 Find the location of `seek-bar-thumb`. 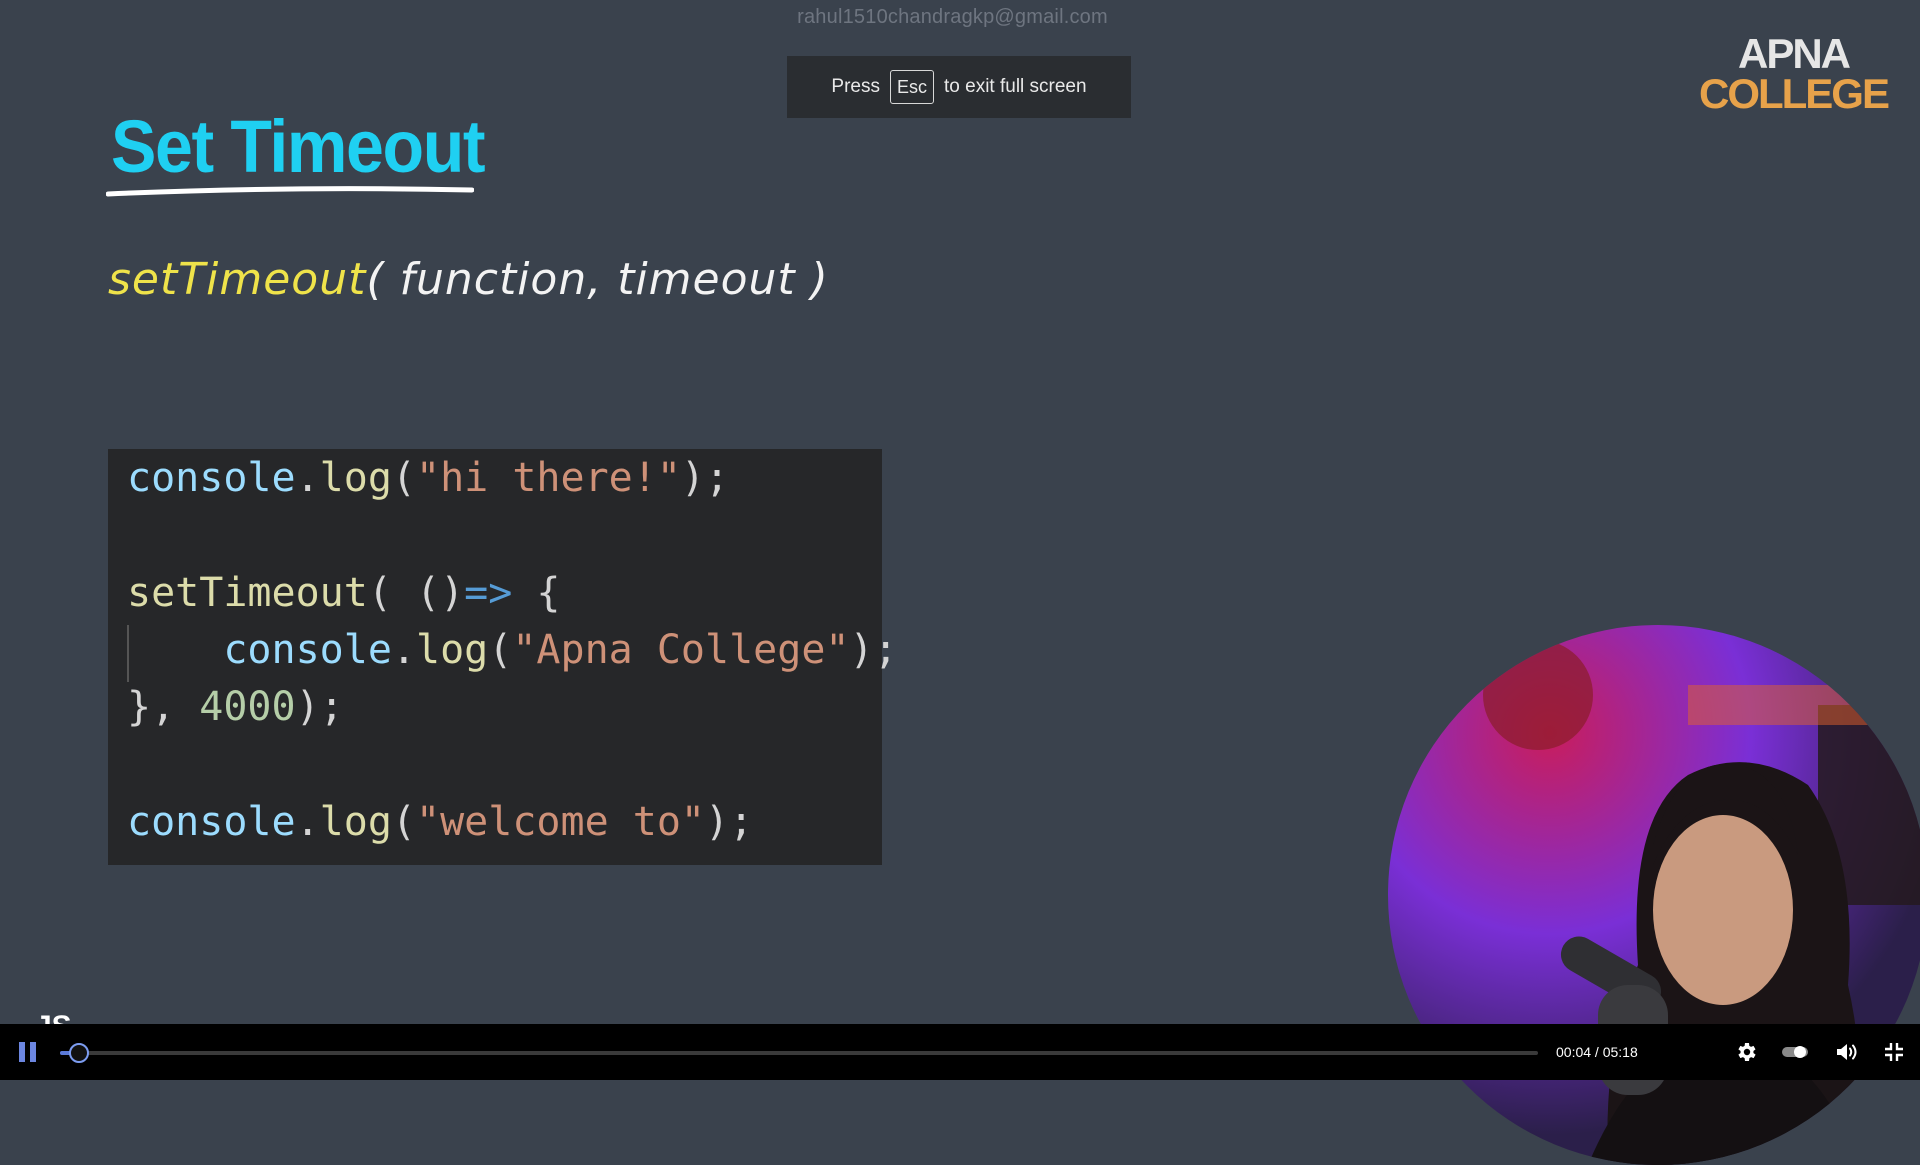

seek-bar-thumb is located at coordinates (78, 1053).